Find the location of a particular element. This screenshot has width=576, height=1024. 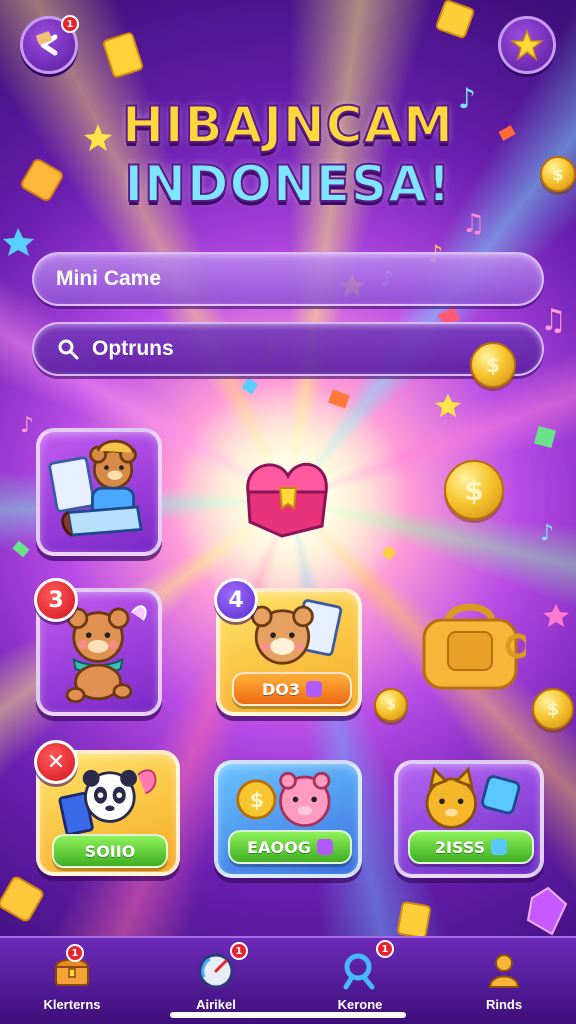

game-title-line-1: HIBAJNCAM is located at coordinates (287, 125).